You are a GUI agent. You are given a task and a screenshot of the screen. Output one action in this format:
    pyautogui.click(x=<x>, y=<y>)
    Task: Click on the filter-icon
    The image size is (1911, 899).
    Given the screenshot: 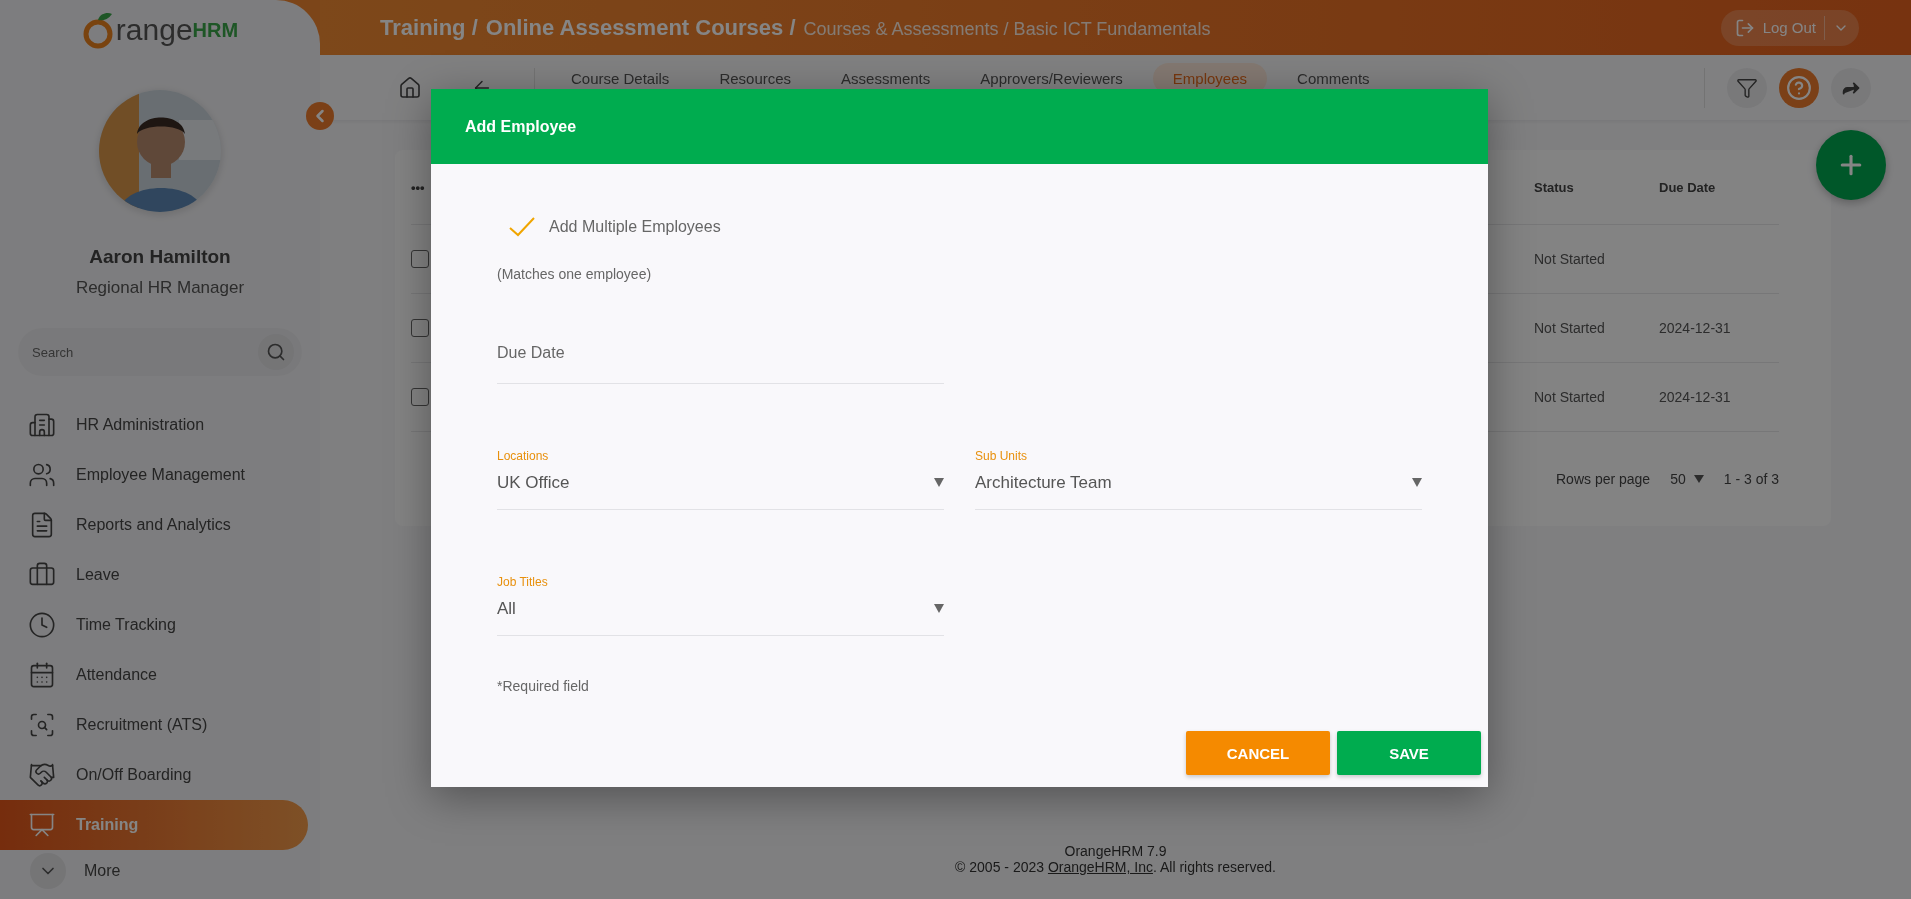 What is the action you would take?
    pyautogui.click(x=1747, y=87)
    